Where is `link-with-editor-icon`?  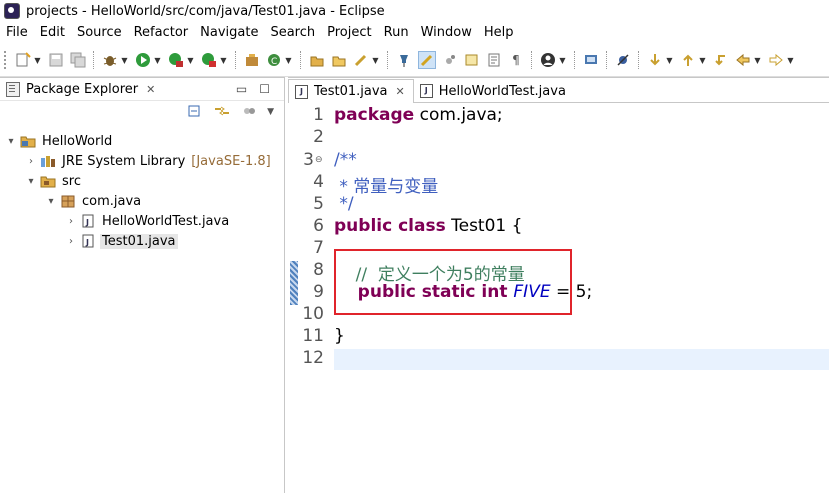 link-with-editor-icon is located at coordinates (222, 112).